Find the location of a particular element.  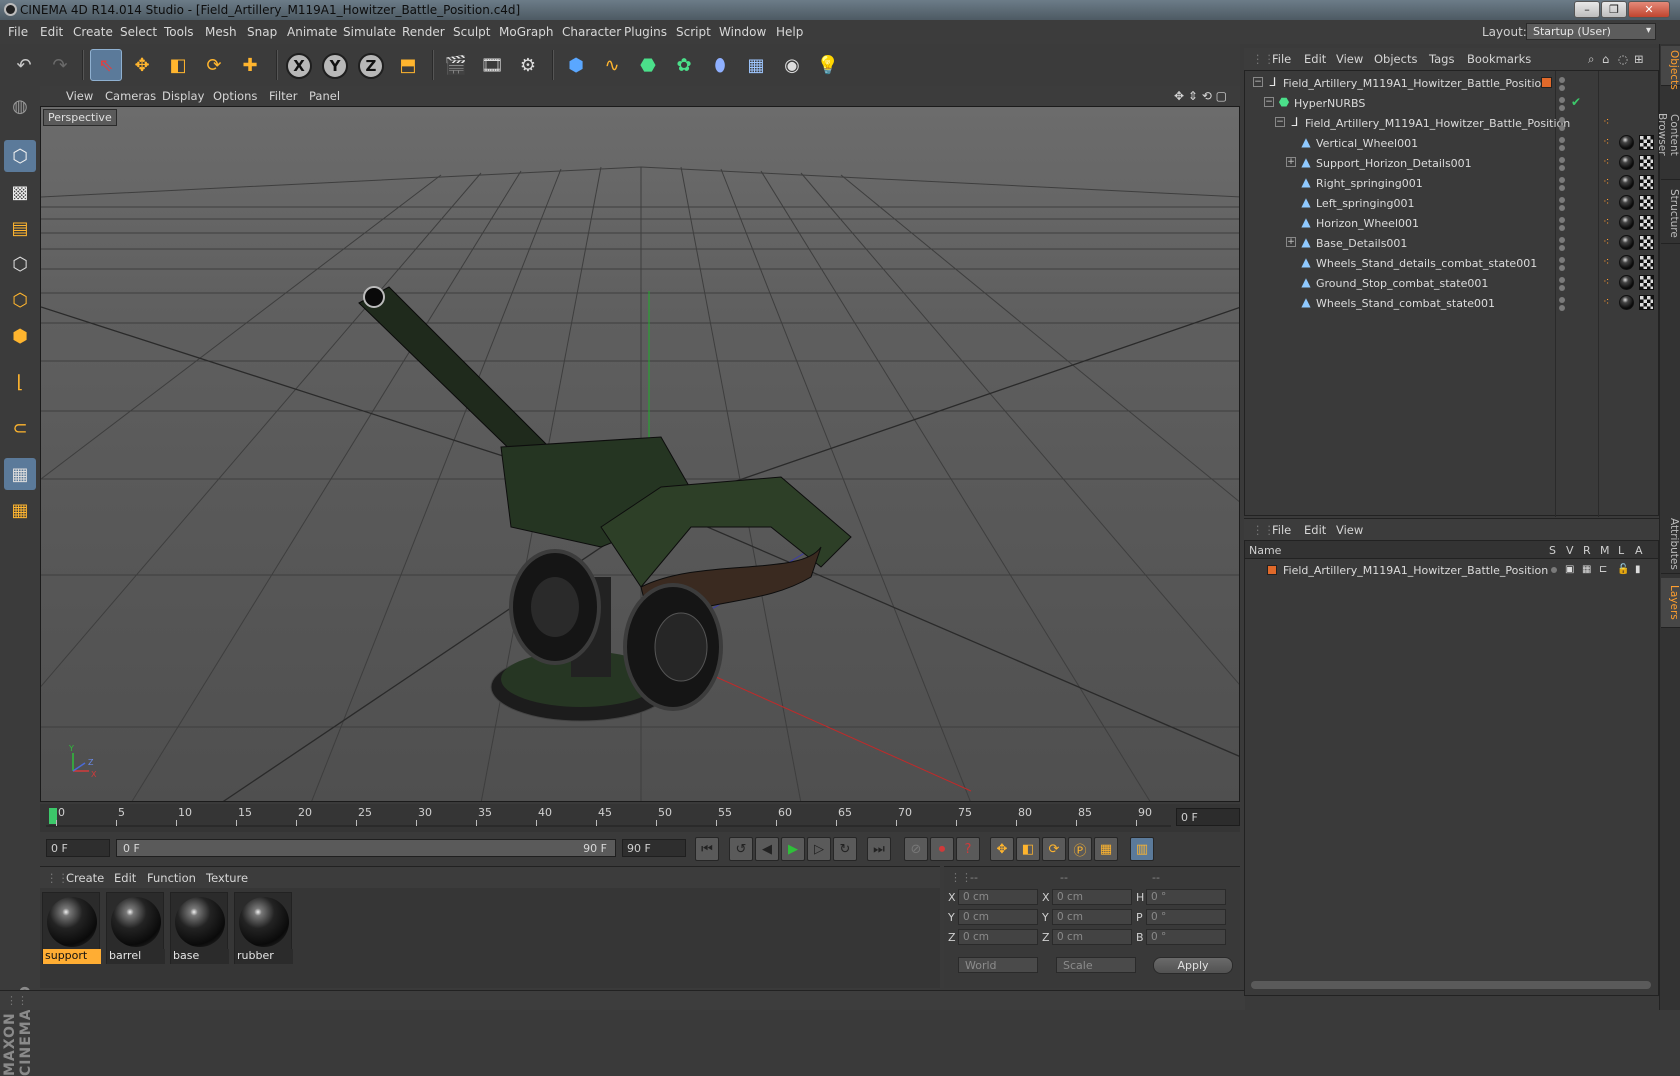

axis-mode-icon: ⌊ is located at coordinates (20, 382).